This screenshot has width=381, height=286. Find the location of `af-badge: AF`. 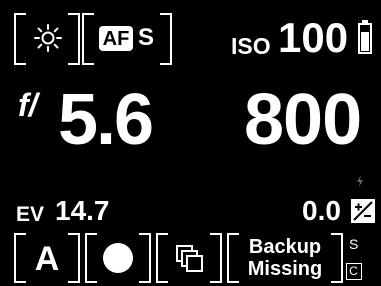

af-badge: AF is located at coordinates (116, 38).